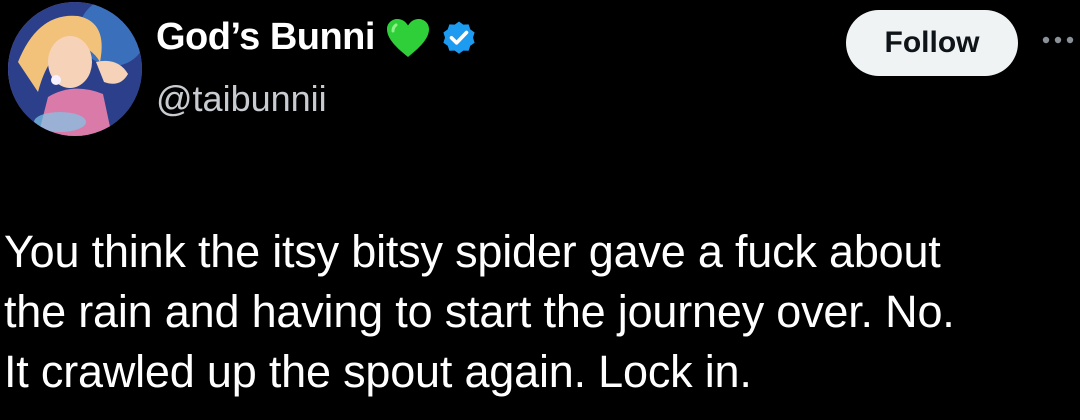  Describe the element at coordinates (378, 371) in the screenshot. I see `tweet-text-line: It crawled up the spout again. Lock in.` at that location.